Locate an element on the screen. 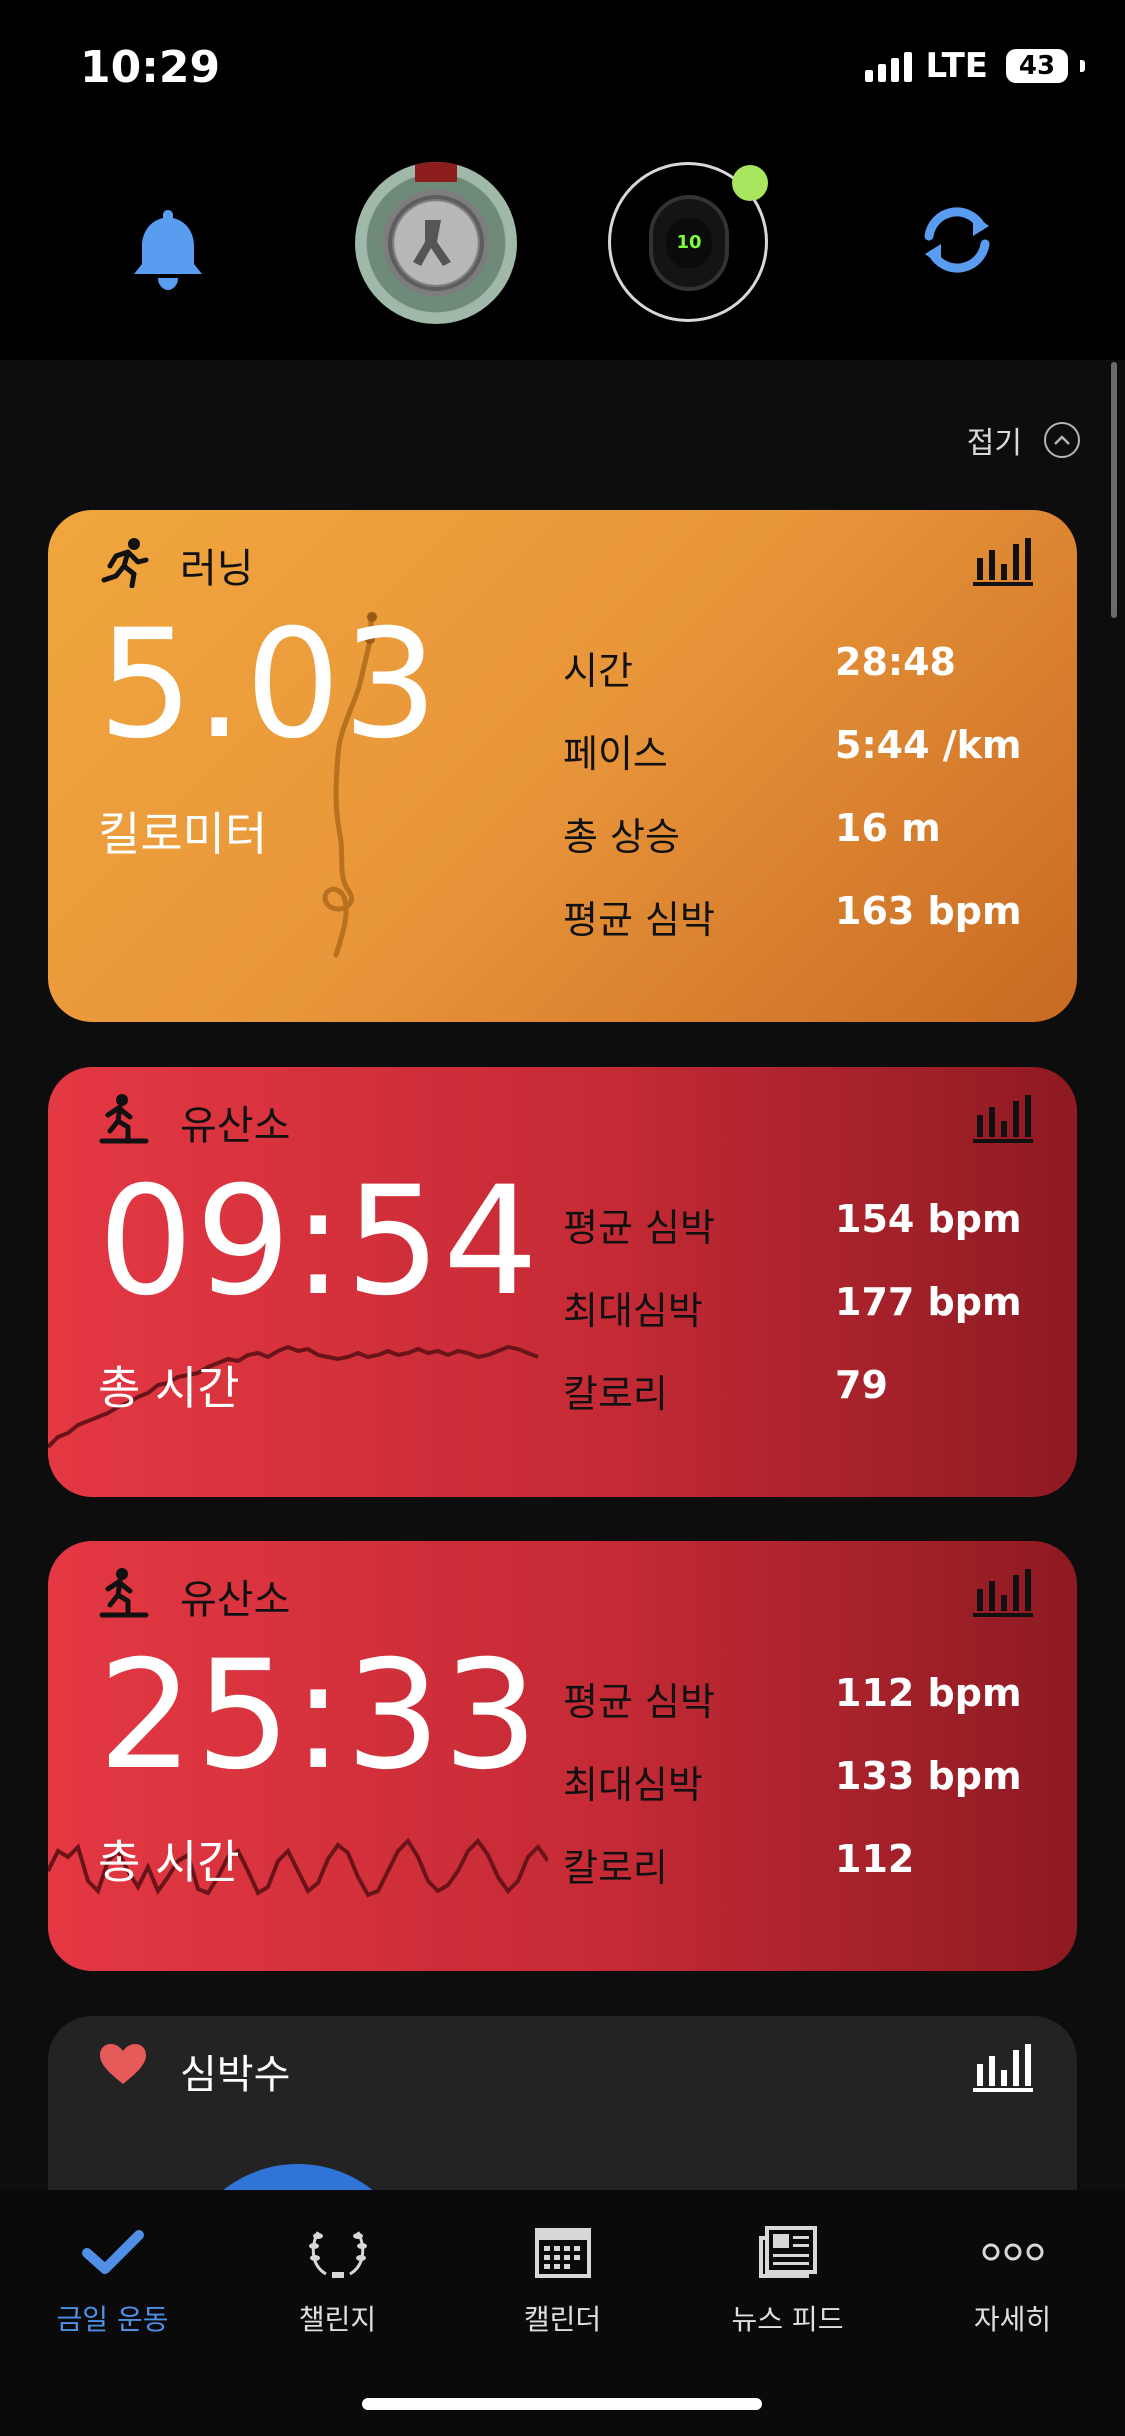  tab-news-feed: 뉴스 피드 is located at coordinates (787, 2278).